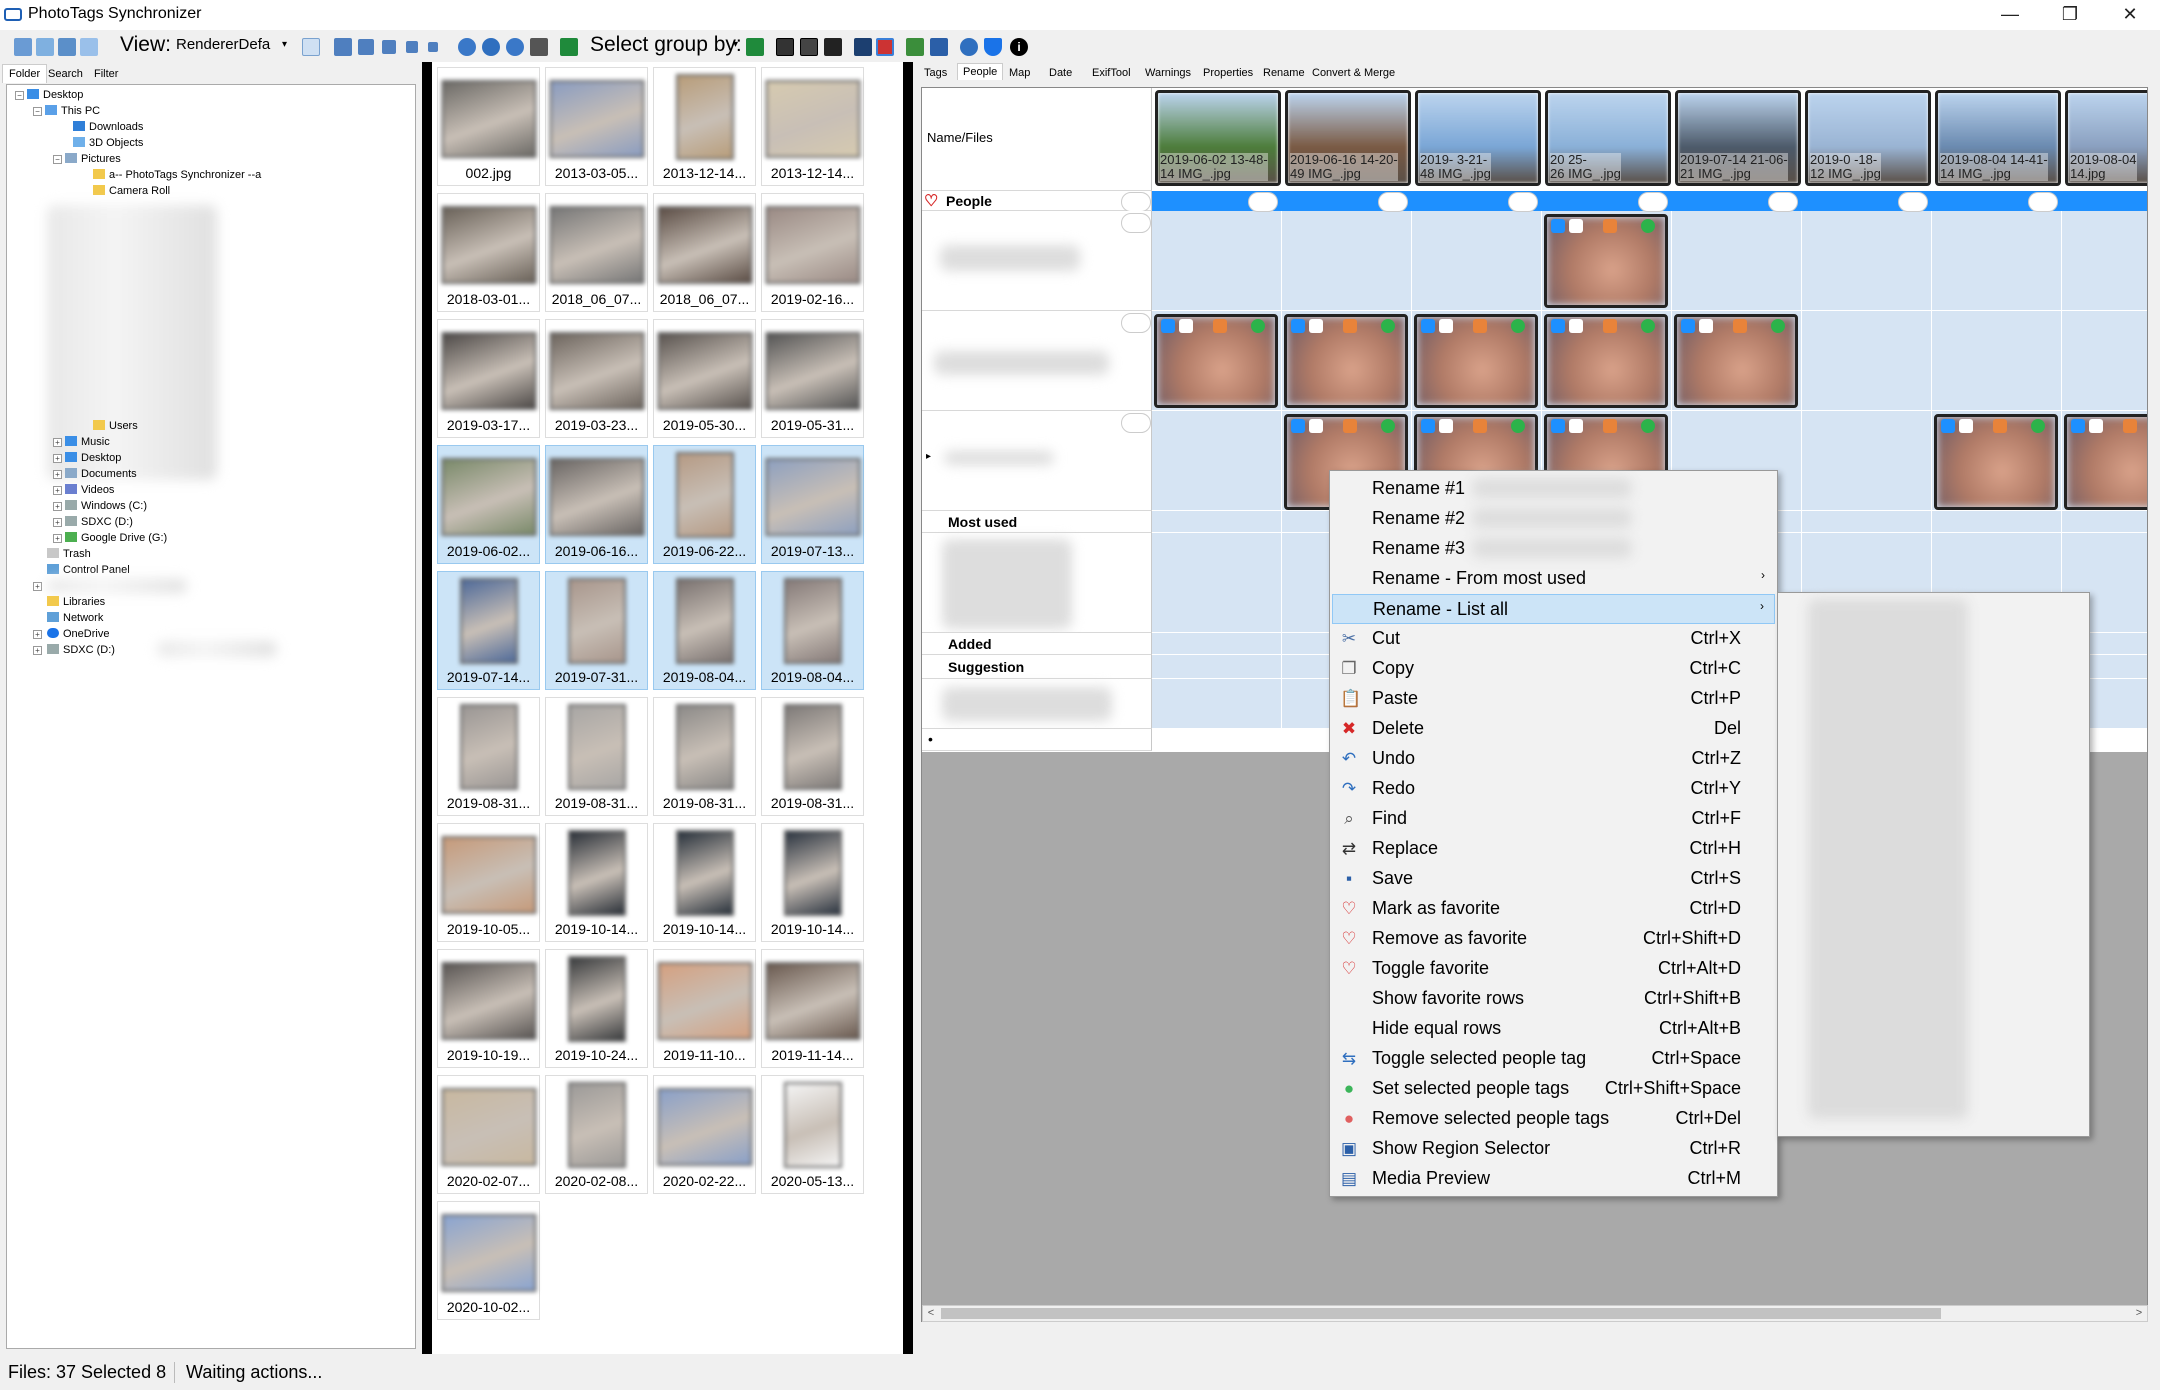  I want to click on menu-item-replace: ⇄ Replace Ctrl+H, so click(1553, 849).